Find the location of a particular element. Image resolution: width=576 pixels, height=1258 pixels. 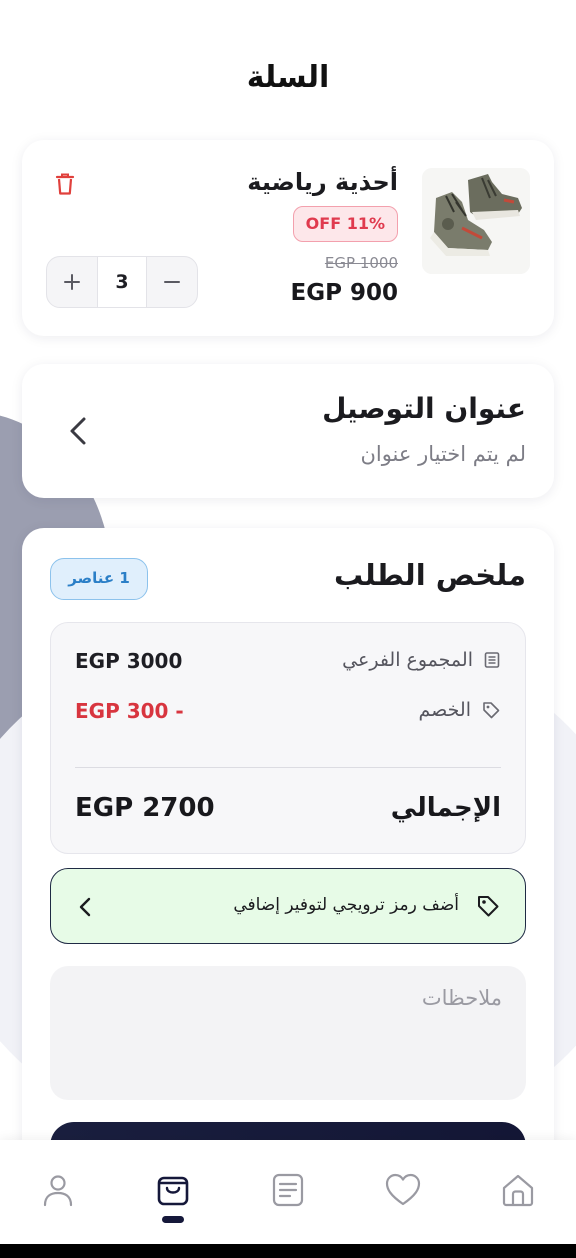

nav-profile is located at coordinates (58, 1190).